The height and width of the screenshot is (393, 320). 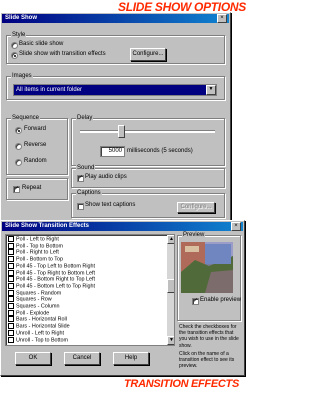 What do you see at coordinates (35, 129) in the screenshot?
I see `forward-label: Forward` at bounding box center [35, 129].